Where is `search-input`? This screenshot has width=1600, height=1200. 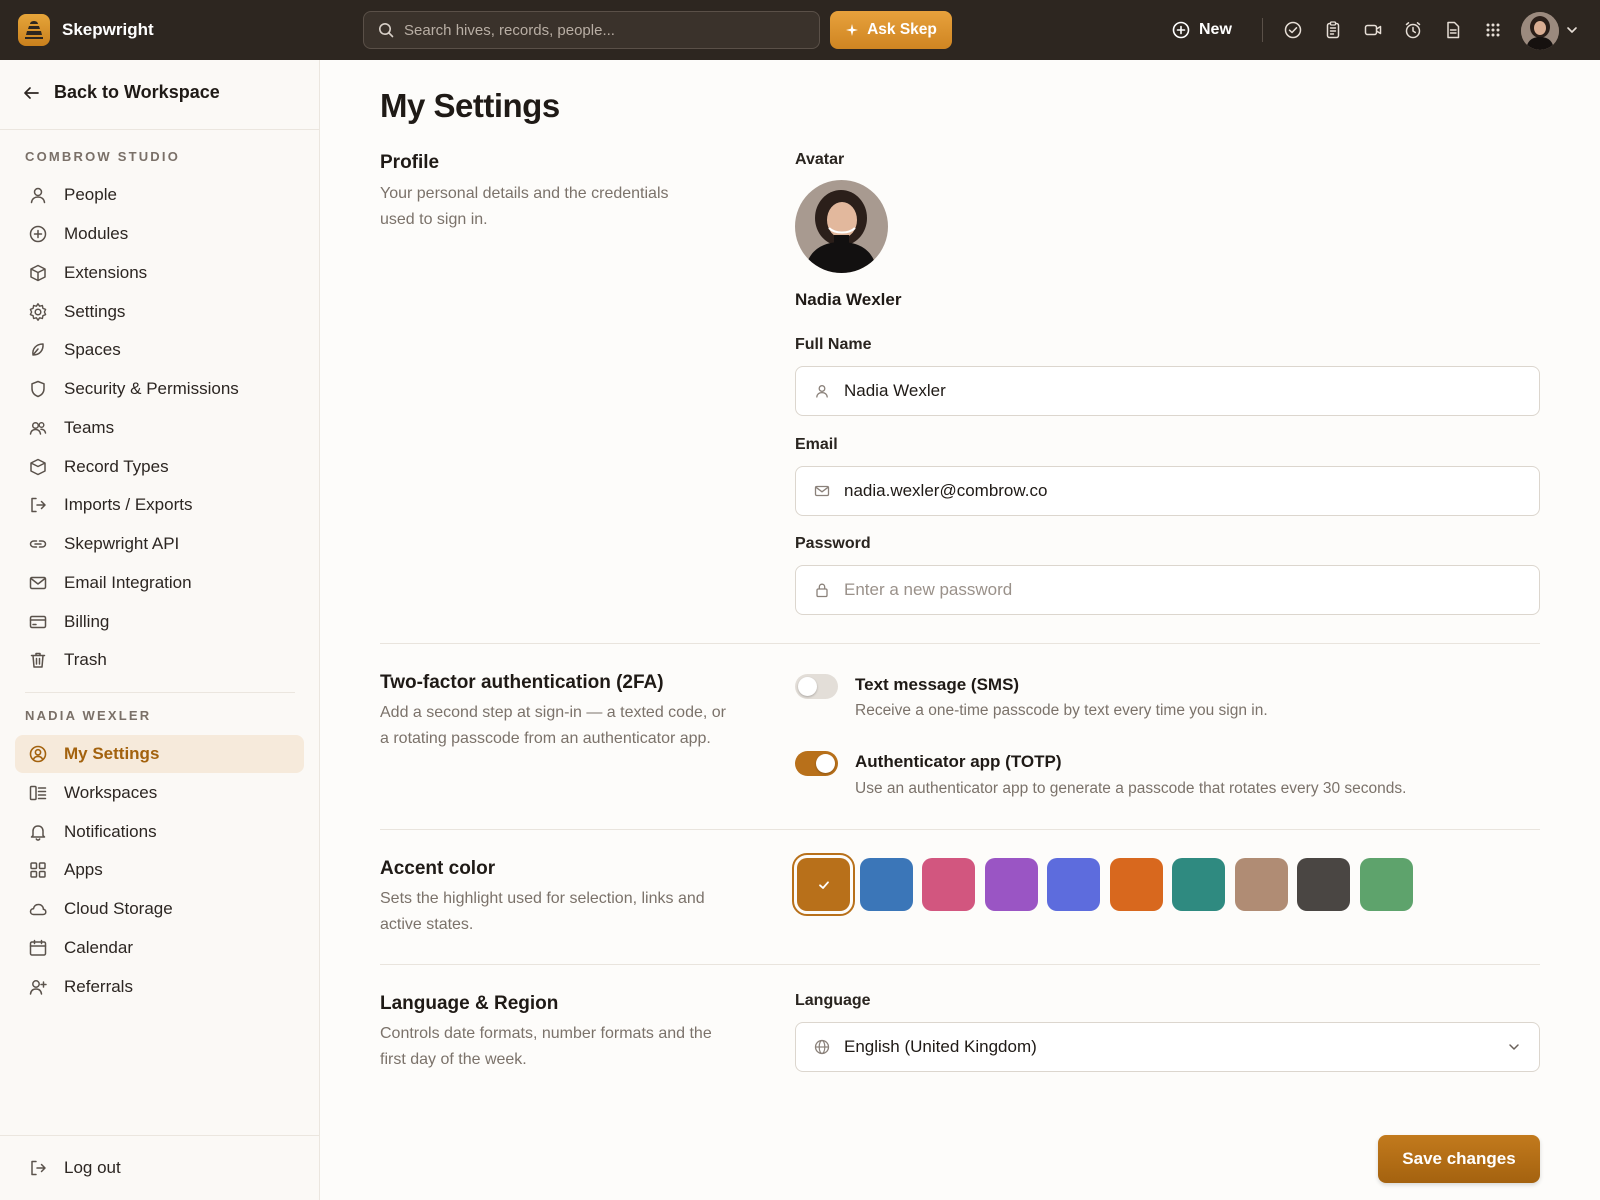
search-input is located at coordinates (604, 30).